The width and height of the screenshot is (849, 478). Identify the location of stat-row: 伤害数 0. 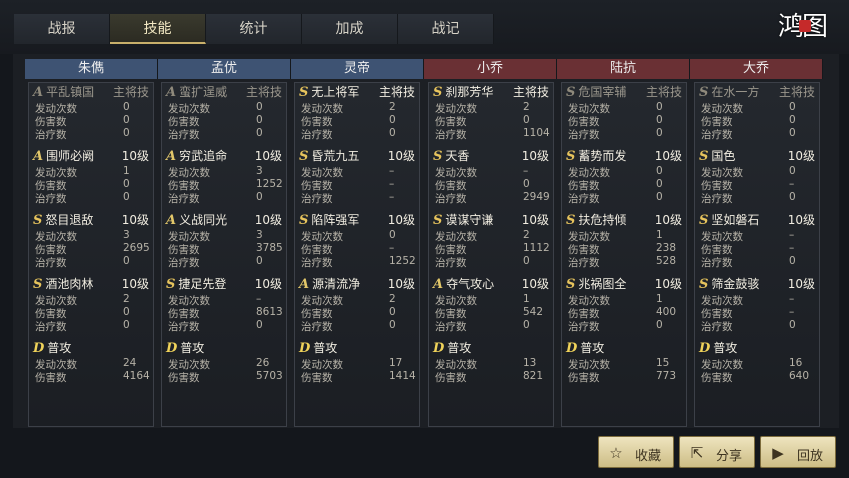
(356, 121).